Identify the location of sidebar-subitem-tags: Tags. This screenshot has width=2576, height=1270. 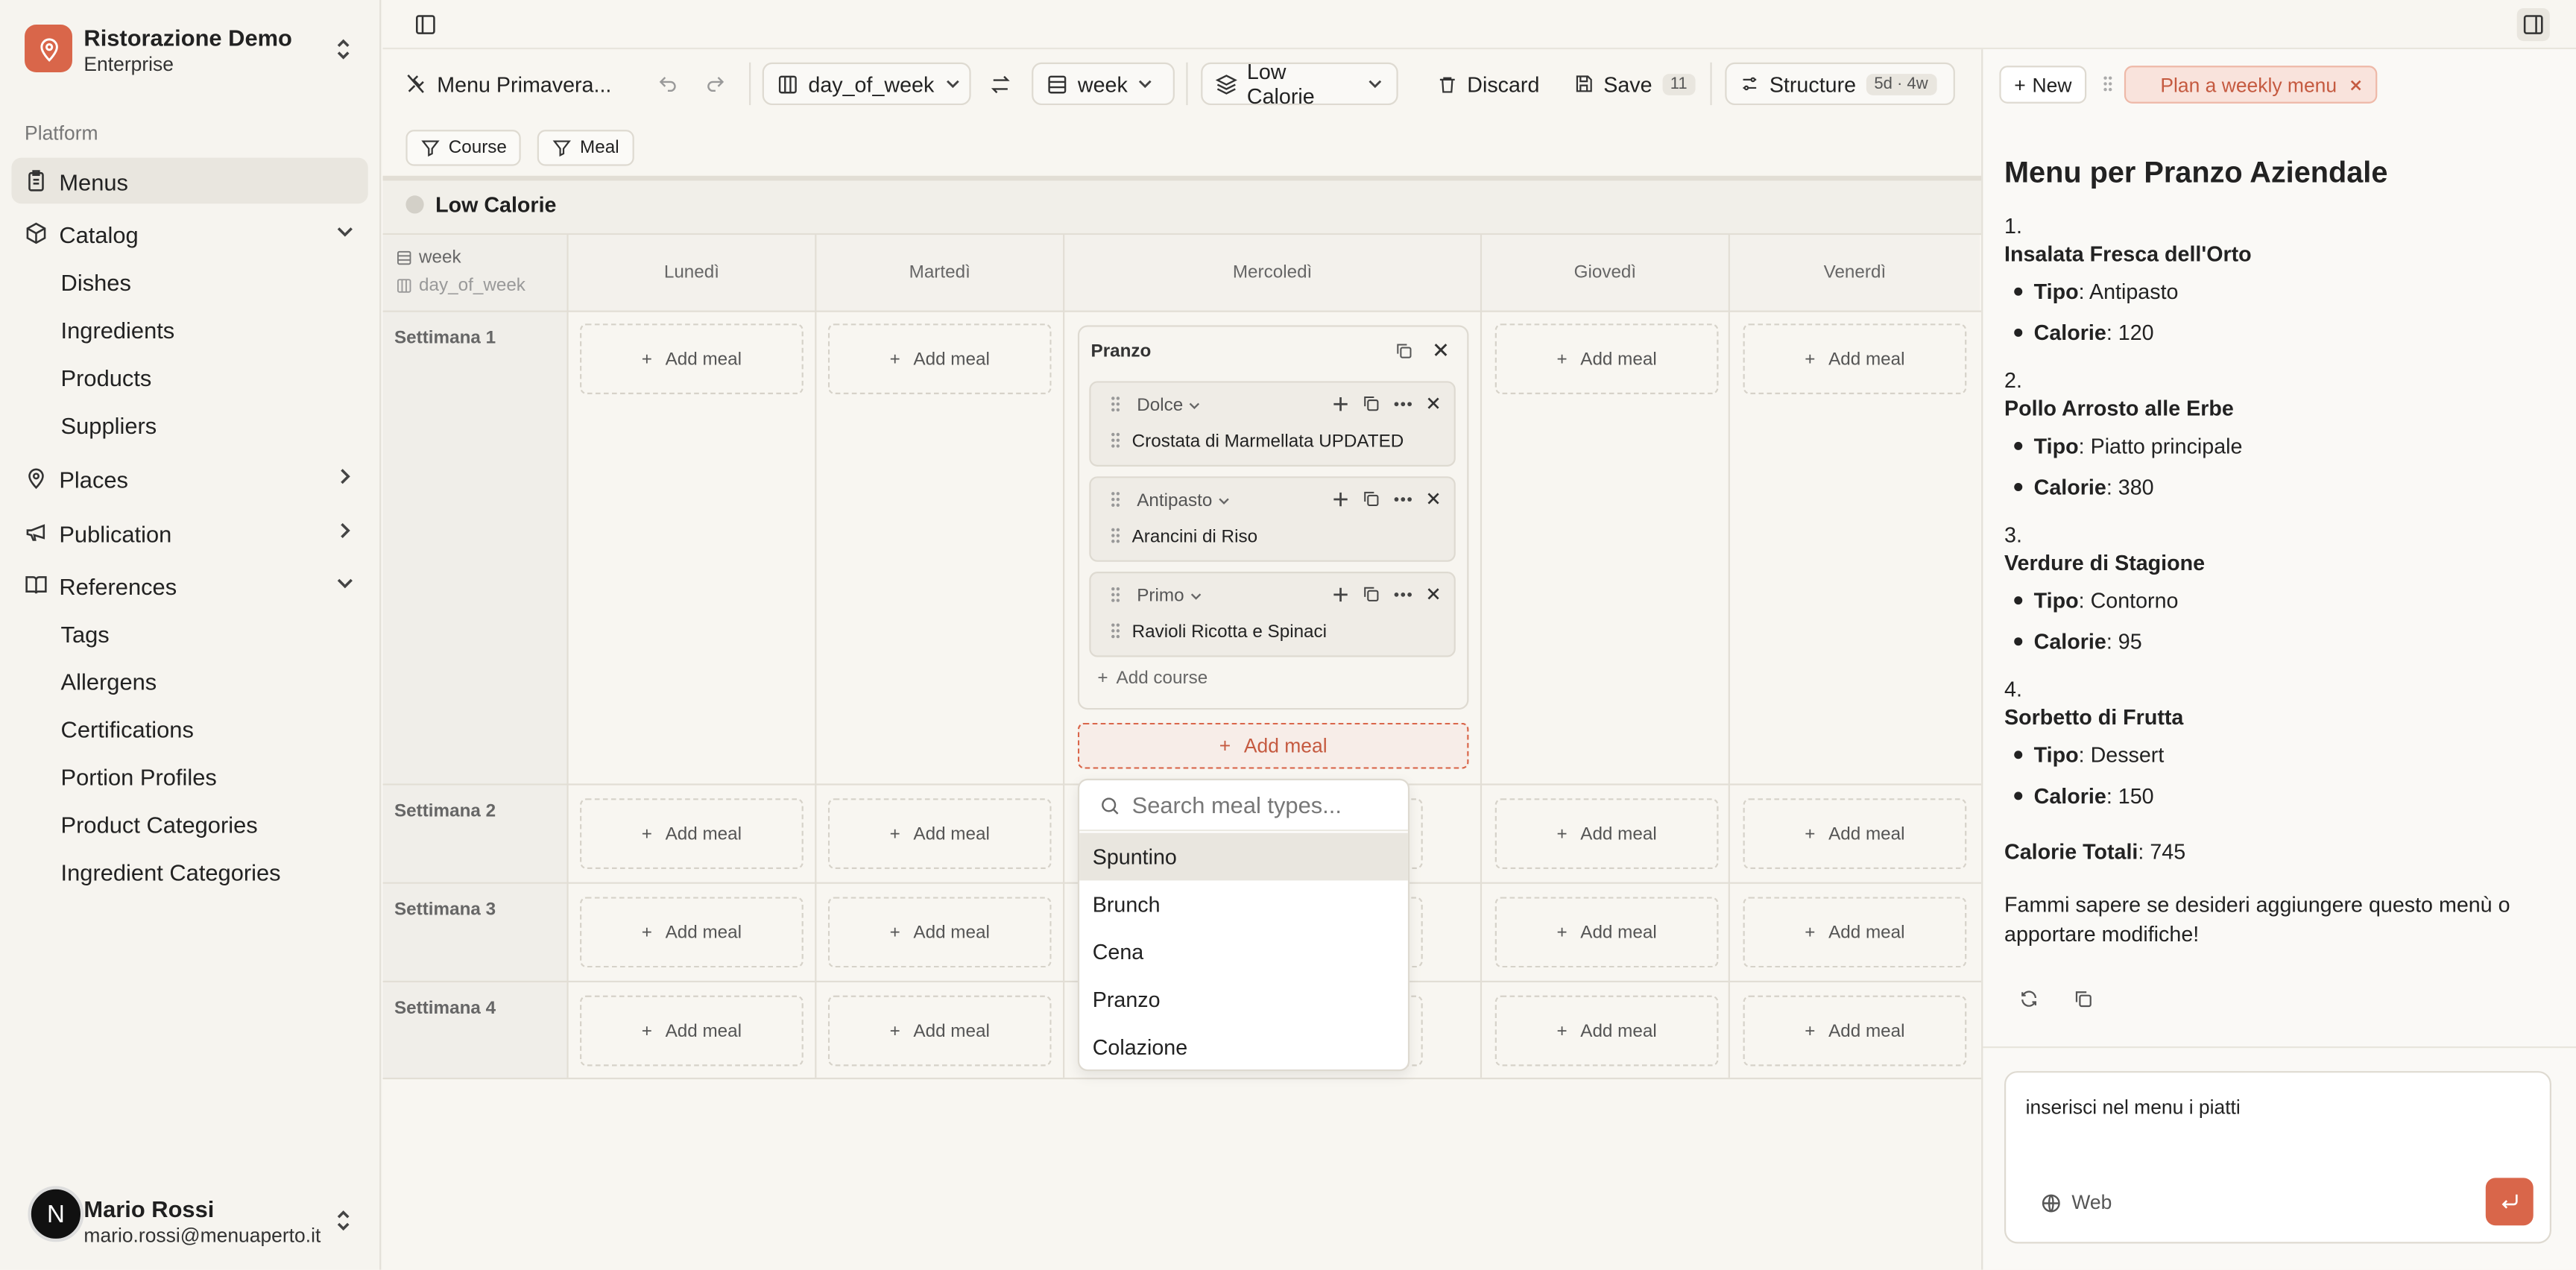
(85, 634).